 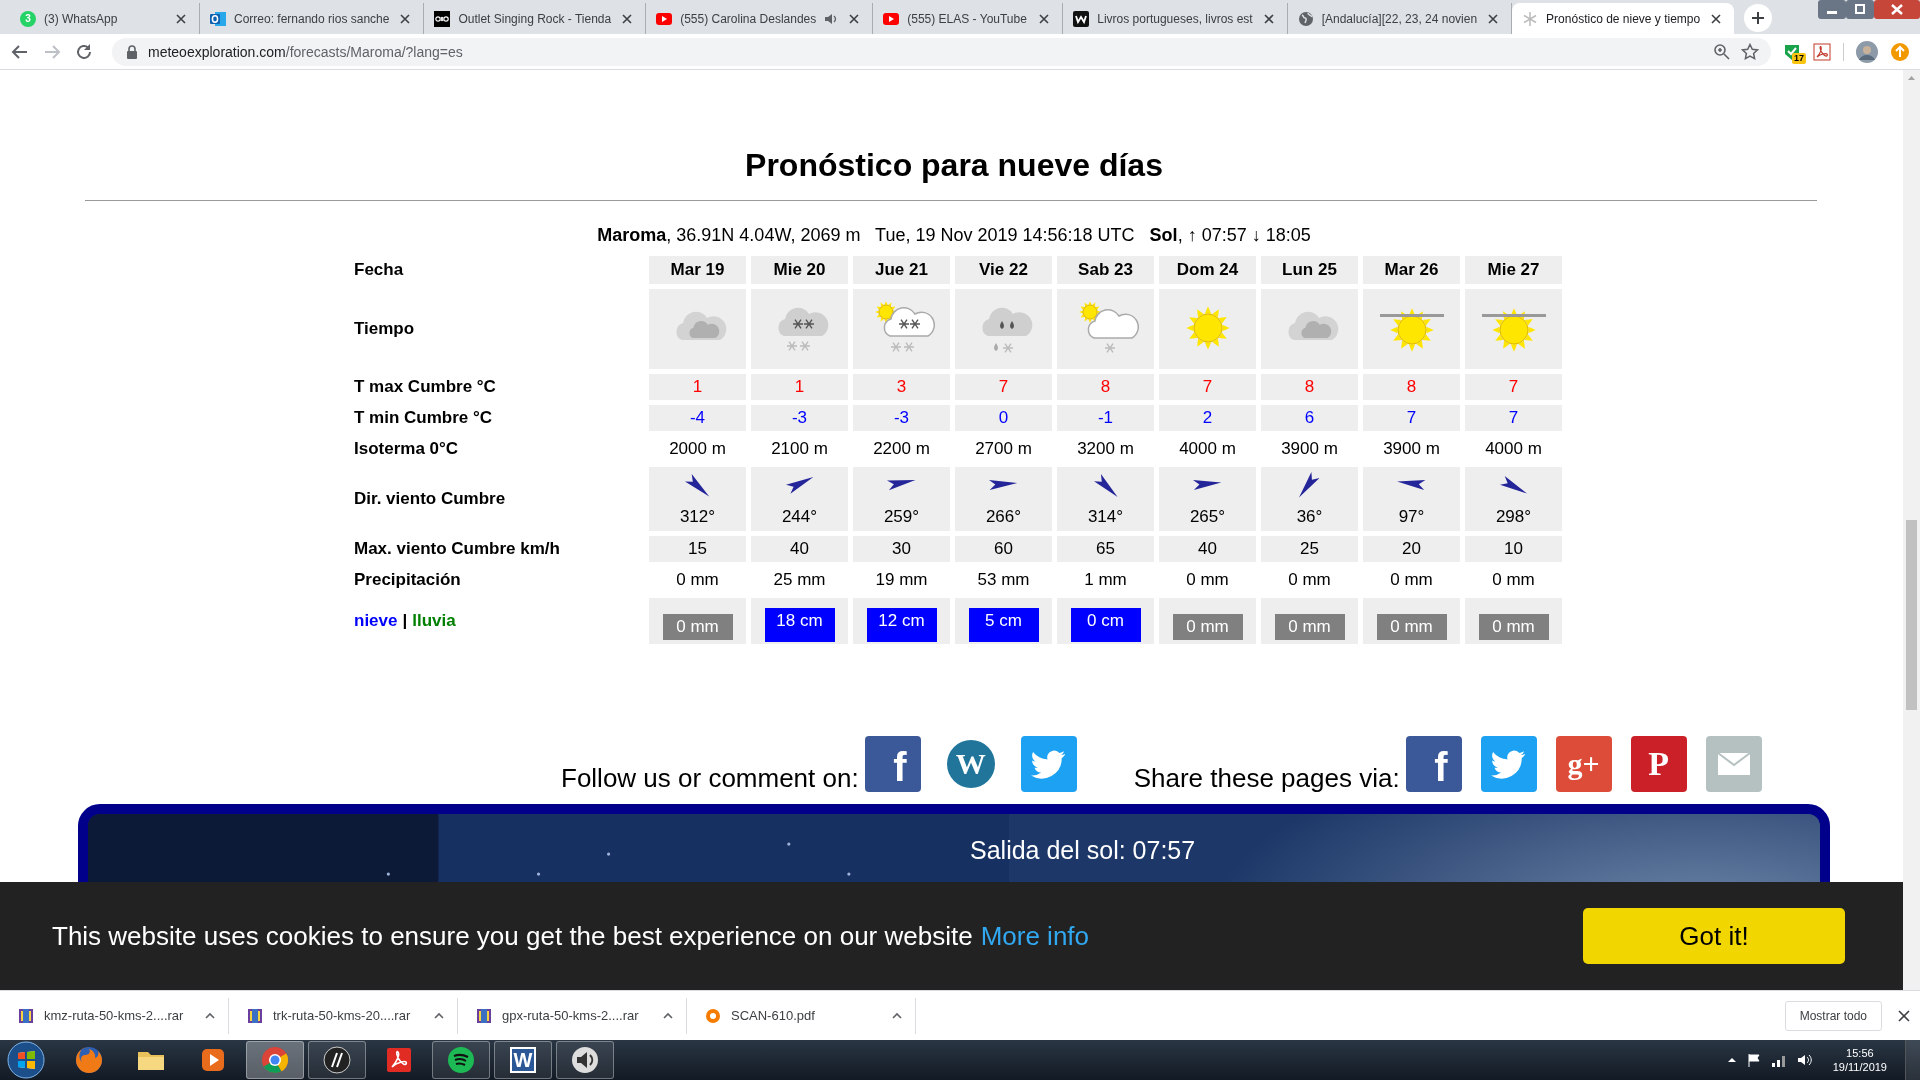 I want to click on video-play-icon, so click(x=891, y=18).